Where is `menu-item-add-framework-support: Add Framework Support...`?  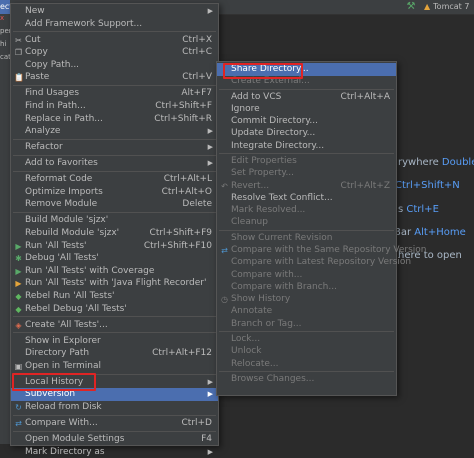 menu-item-add-framework-support: Add Framework Support... is located at coordinates (114, 24).